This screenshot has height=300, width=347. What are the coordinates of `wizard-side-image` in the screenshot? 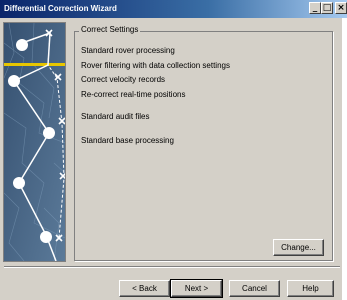 It's located at (34, 142).